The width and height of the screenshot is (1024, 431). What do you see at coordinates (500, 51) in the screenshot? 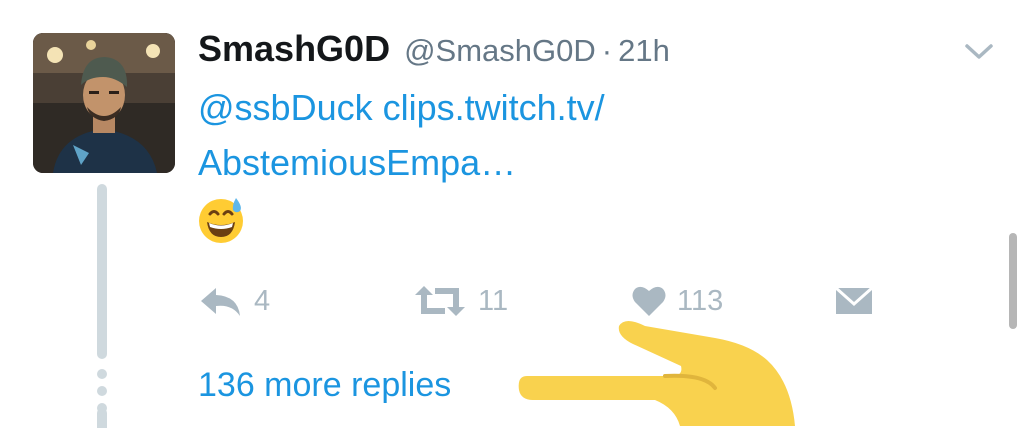
I see `user-handle: @SmashG0D` at bounding box center [500, 51].